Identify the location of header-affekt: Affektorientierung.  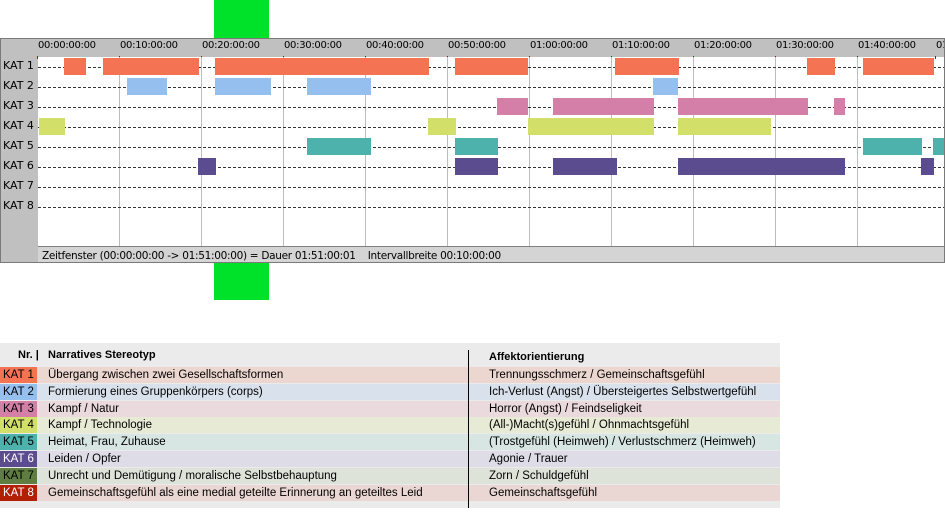
(537, 357).